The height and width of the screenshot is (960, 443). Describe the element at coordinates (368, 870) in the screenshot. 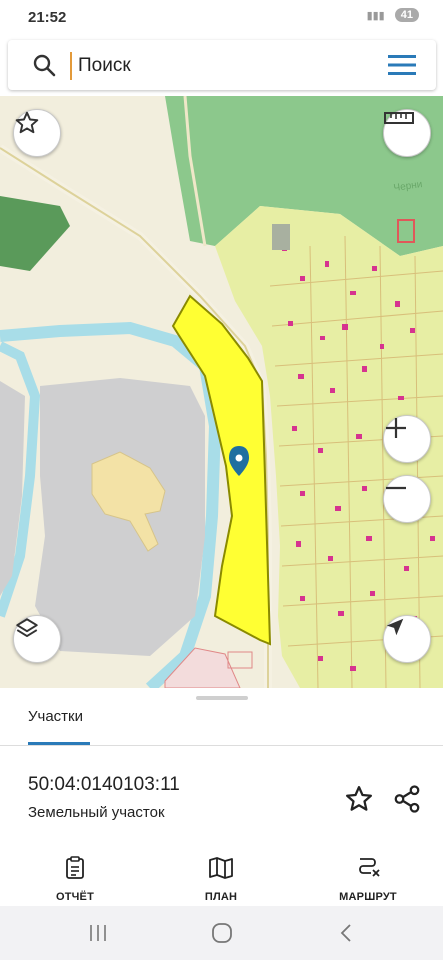

I see `route-icon` at that location.